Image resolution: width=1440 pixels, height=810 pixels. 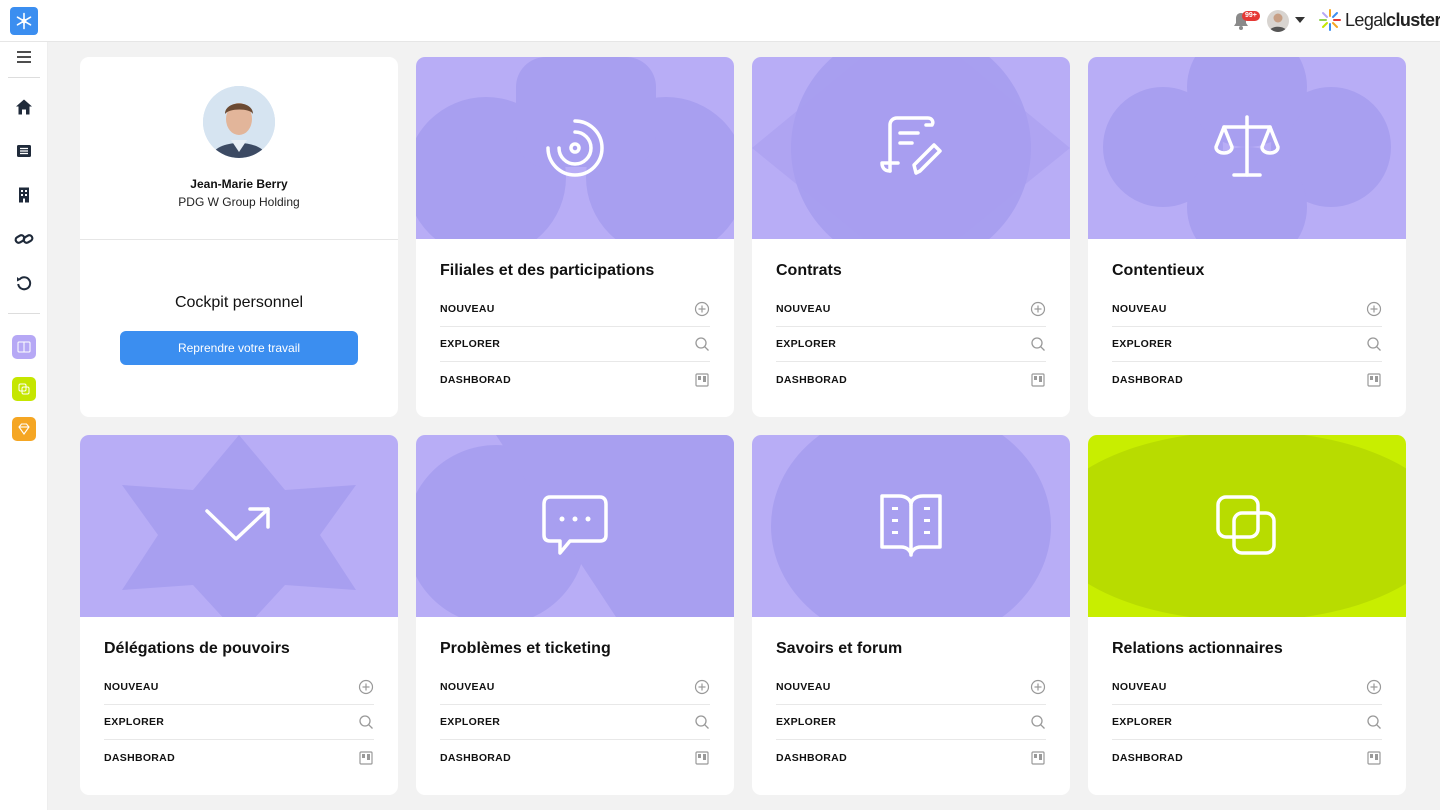 What do you see at coordinates (239, 348) in the screenshot?
I see `resume-work-button: Reprendre votre travail` at bounding box center [239, 348].